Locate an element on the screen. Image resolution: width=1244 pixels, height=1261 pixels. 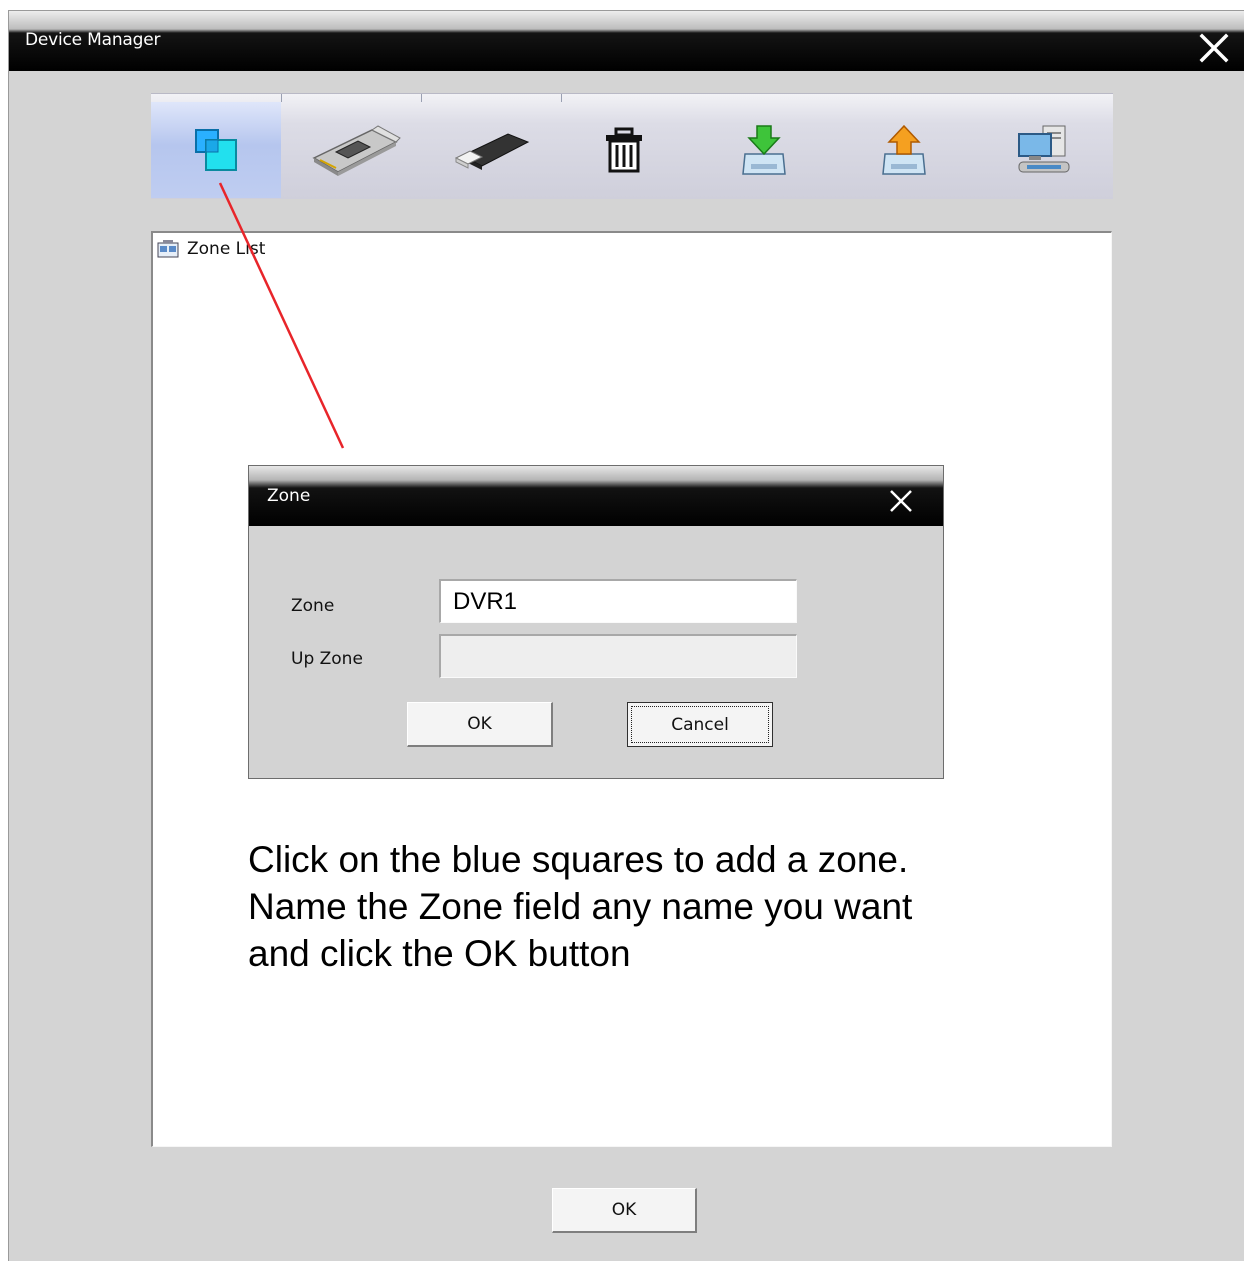
zone-ok-button: OK is located at coordinates (480, 724).